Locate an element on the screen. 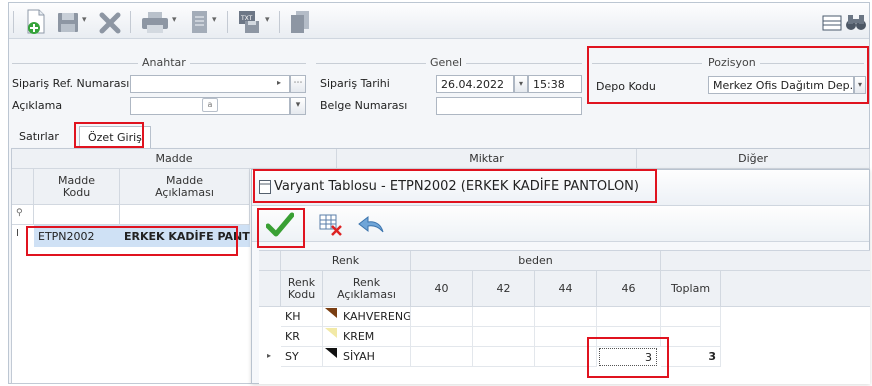  print-dropdown-icon: ▾ is located at coordinates (174, 20).